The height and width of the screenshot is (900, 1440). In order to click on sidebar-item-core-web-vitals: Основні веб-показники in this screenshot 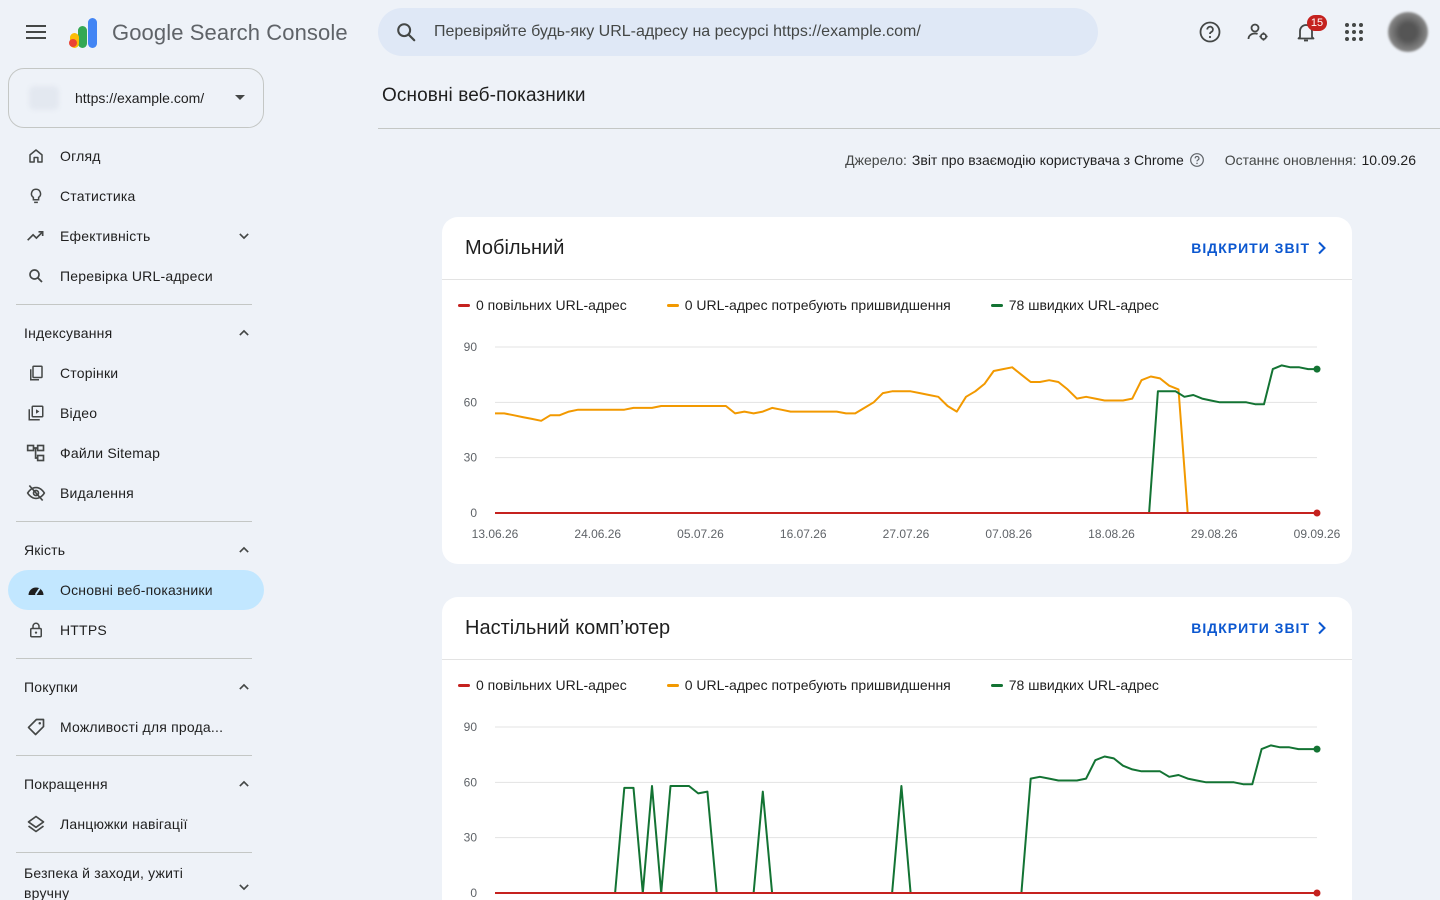, I will do `click(136, 590)`.